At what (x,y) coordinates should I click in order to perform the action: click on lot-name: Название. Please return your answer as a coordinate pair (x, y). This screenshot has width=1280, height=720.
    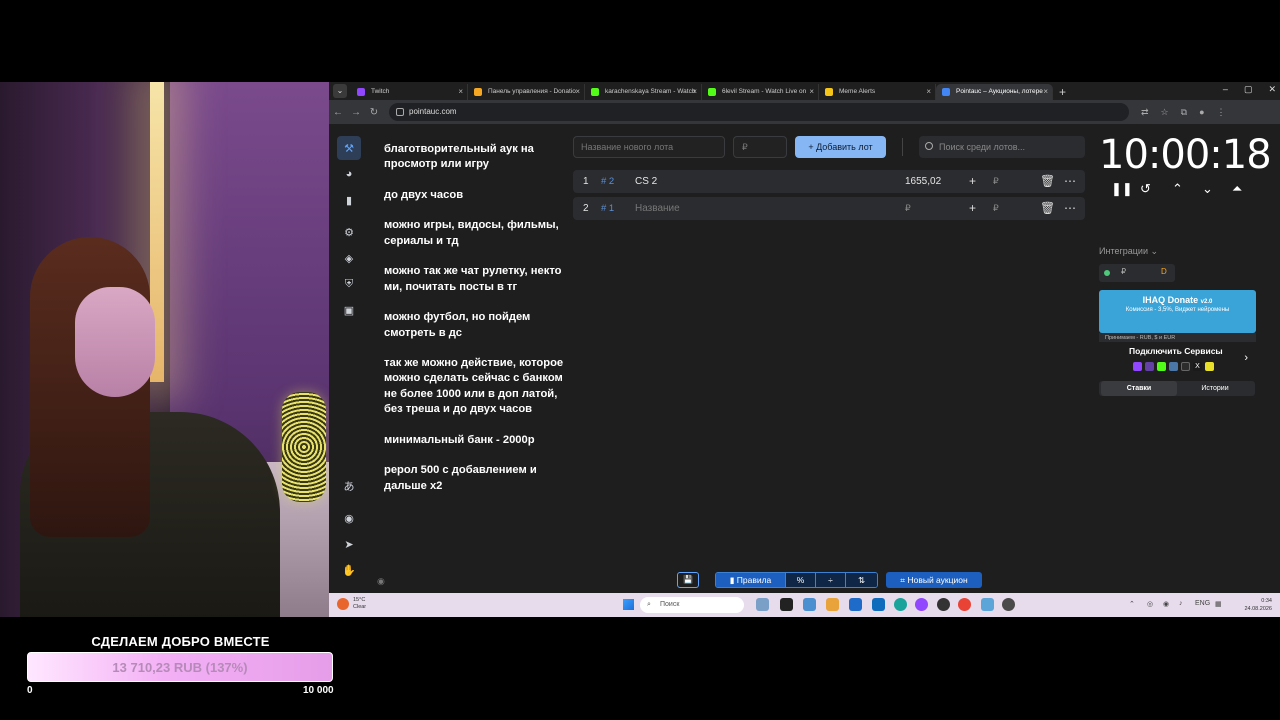
    Looking at the image, I should click on (657, 208).